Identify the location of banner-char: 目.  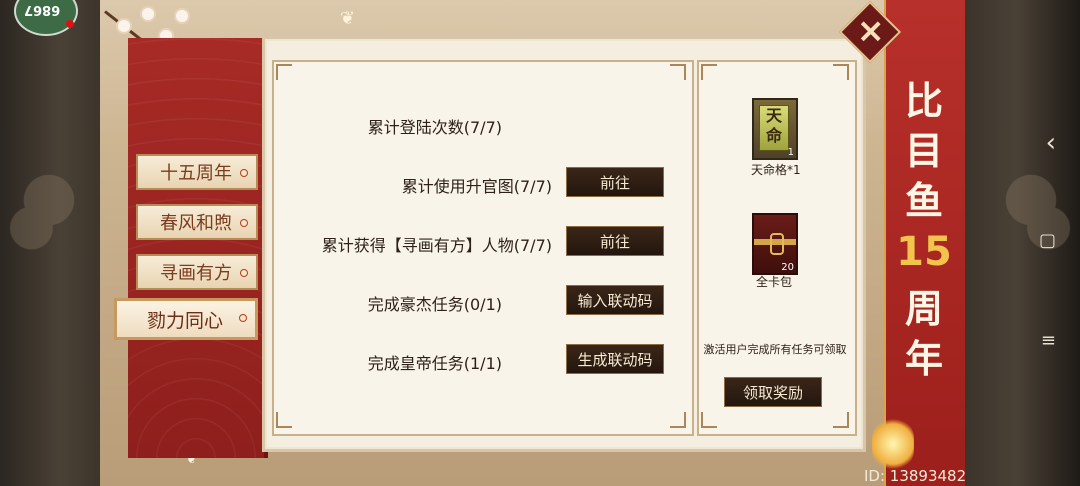
(923, 150).